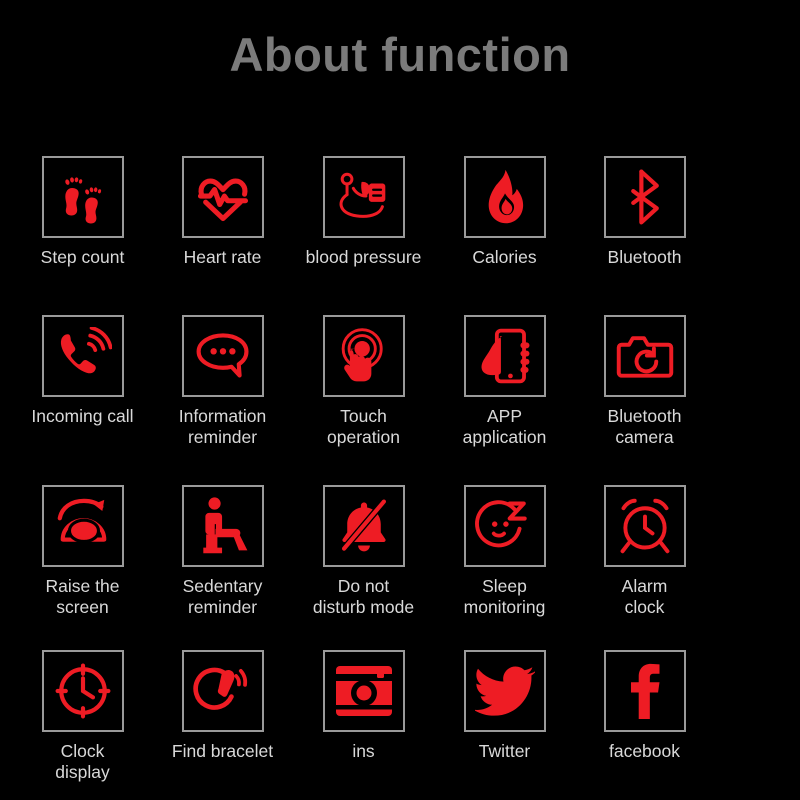 Image resolution: width=800 pixels, height=800 pixels. I want to click on find-bracelet-icon, so click(222, 691).